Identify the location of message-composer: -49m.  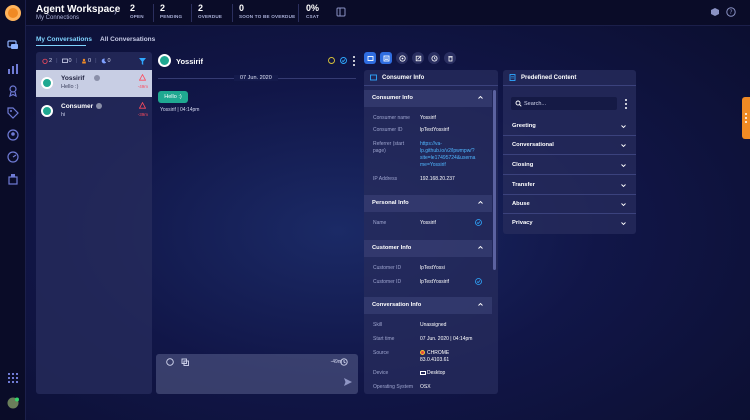
(257, 374).